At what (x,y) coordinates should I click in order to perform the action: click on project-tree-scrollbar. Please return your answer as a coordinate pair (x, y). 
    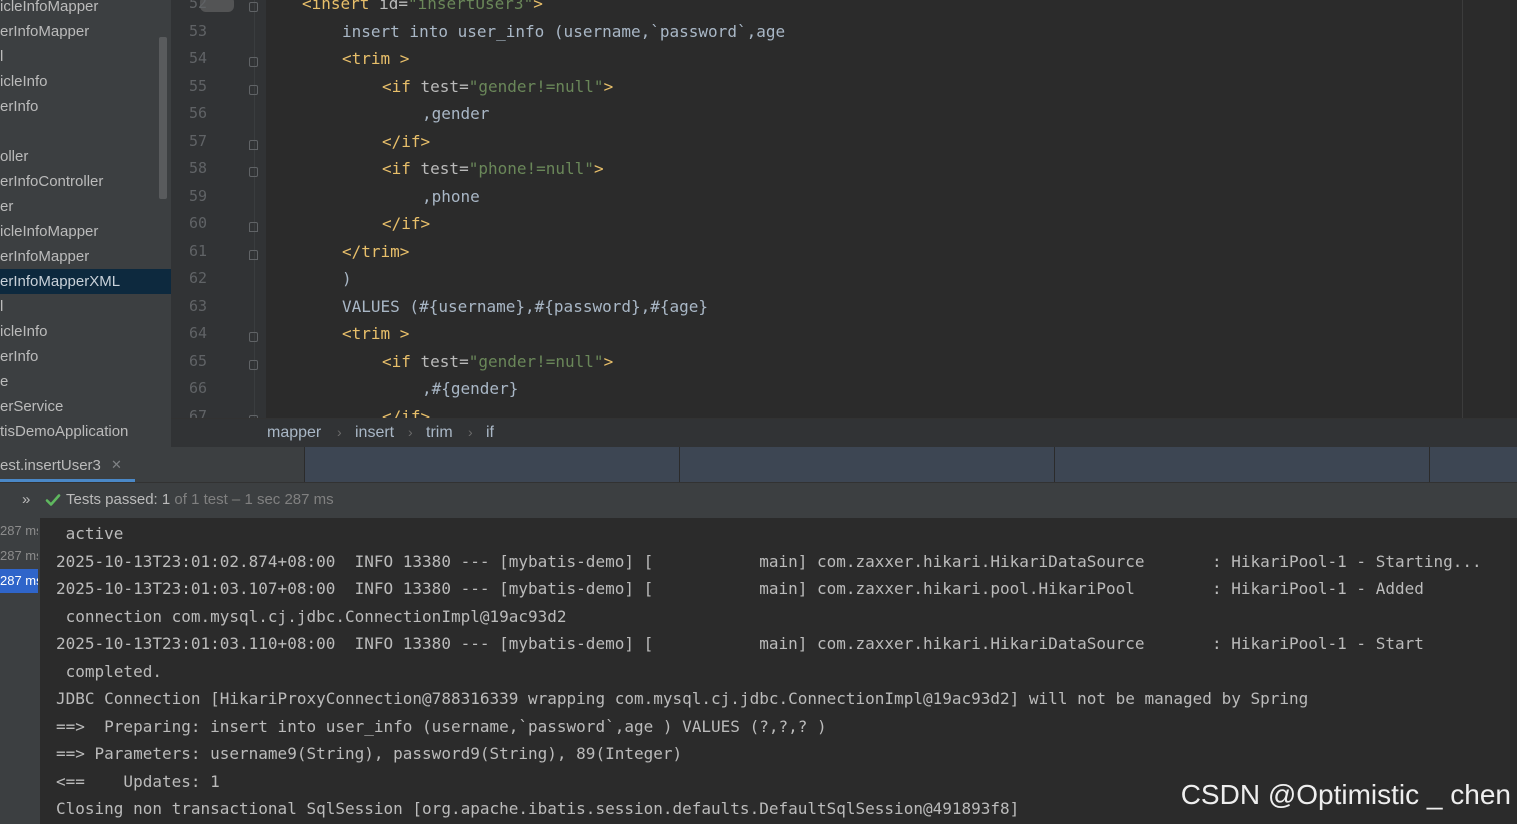
    Looking at the image, I should click on (163, 118).